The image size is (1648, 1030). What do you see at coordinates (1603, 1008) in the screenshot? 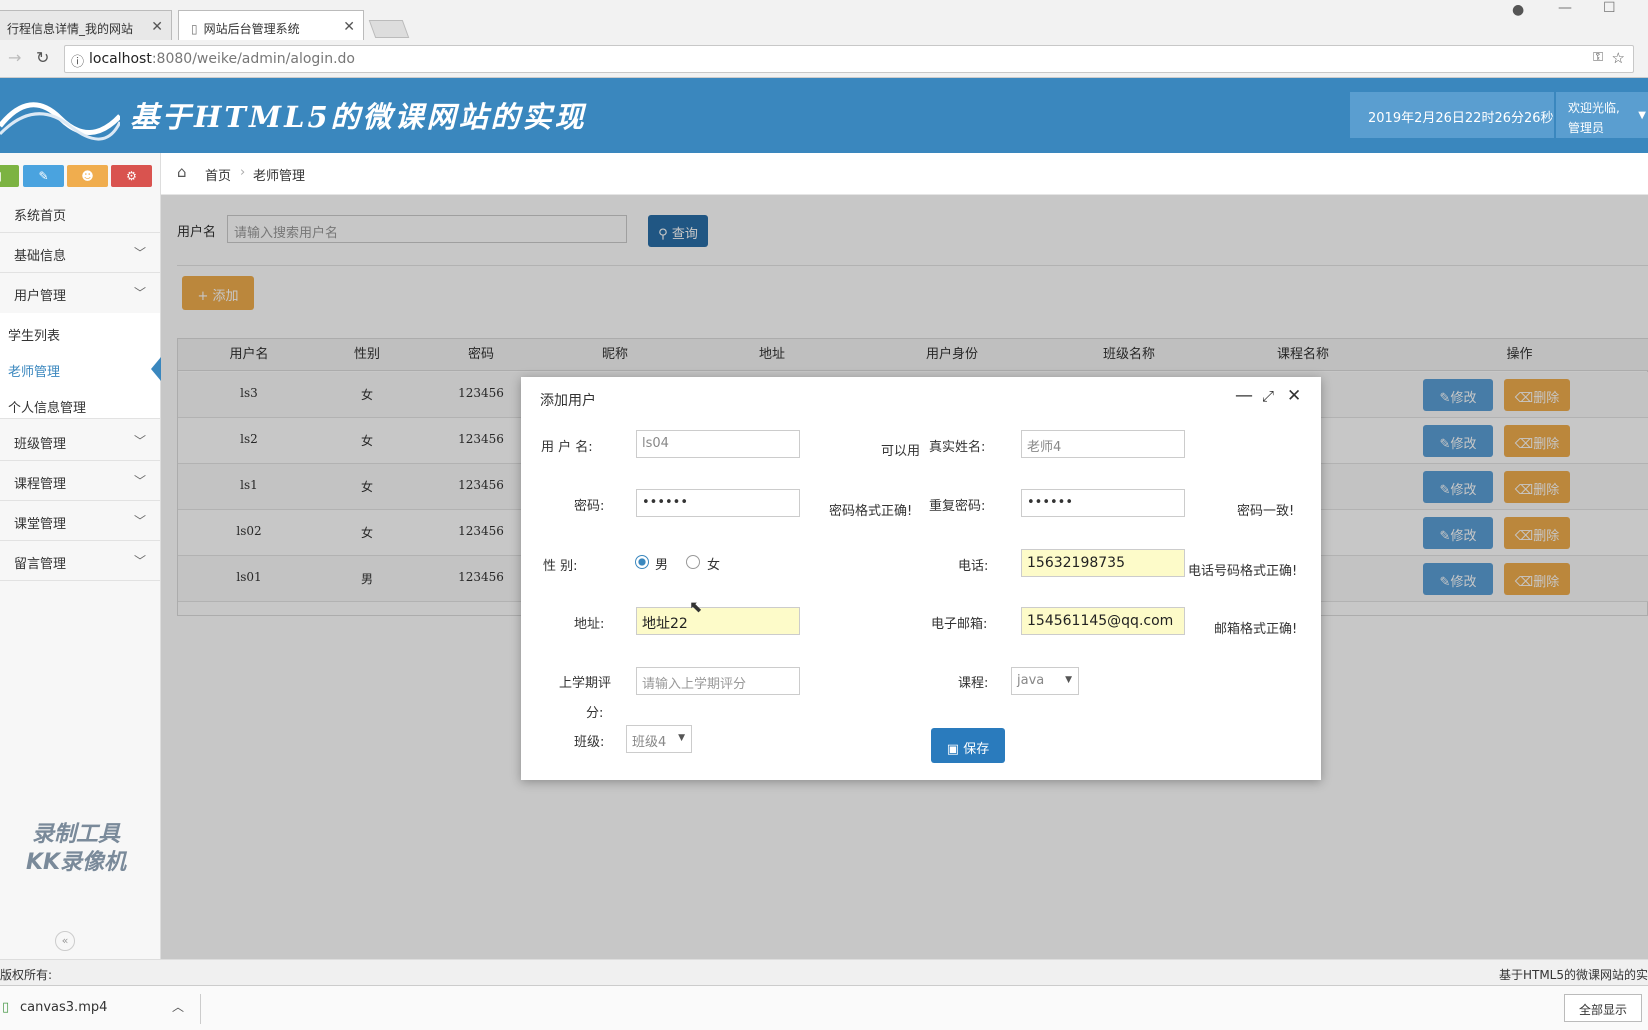
I see `show-all-downloads-button: 全部显示` at bounding box center [1603, 1008].